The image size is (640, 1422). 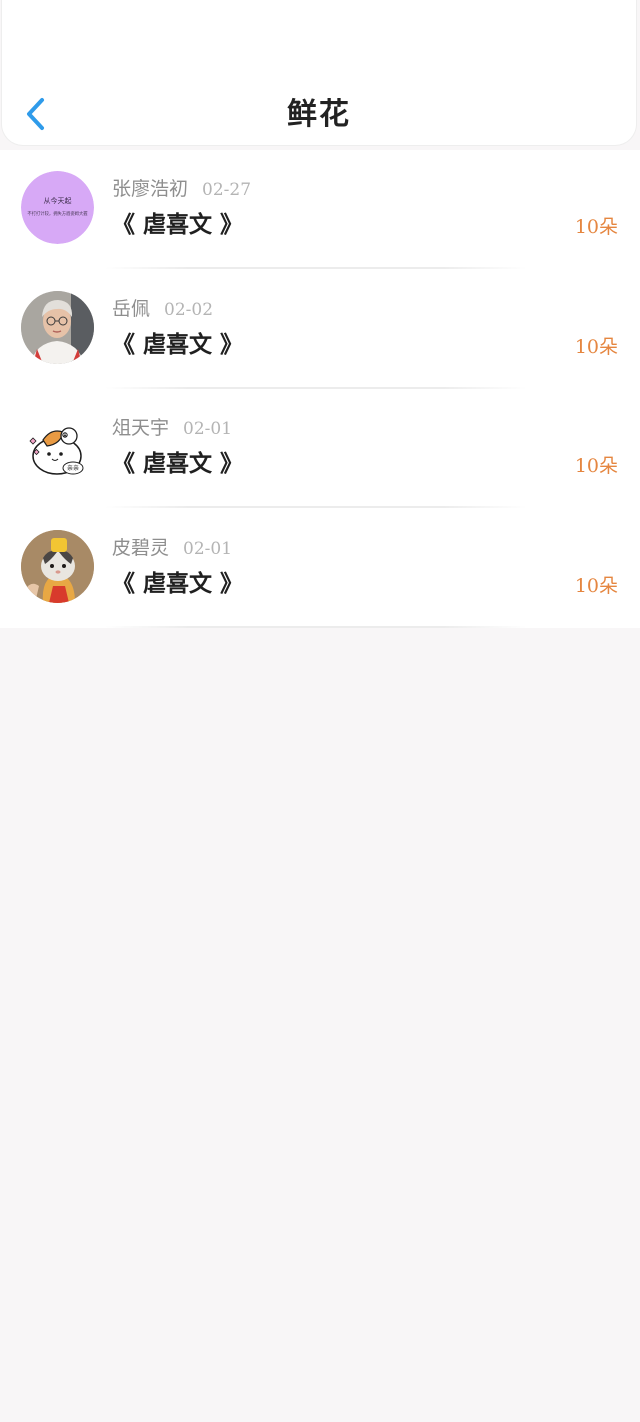 I want to click on sender-name-text: 张廖浩初, so click(x=150, y=189).